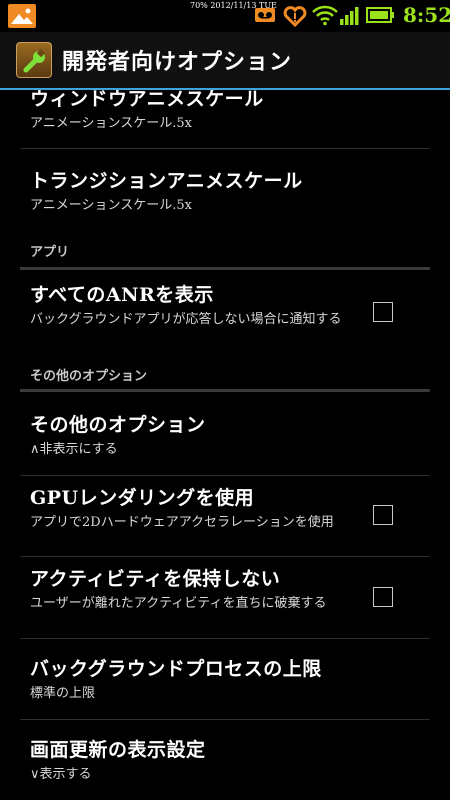  Describe the element at coordinates (142, 498) in the screenshot. I see `item-title: GPUレンダリングを使用` at that location.